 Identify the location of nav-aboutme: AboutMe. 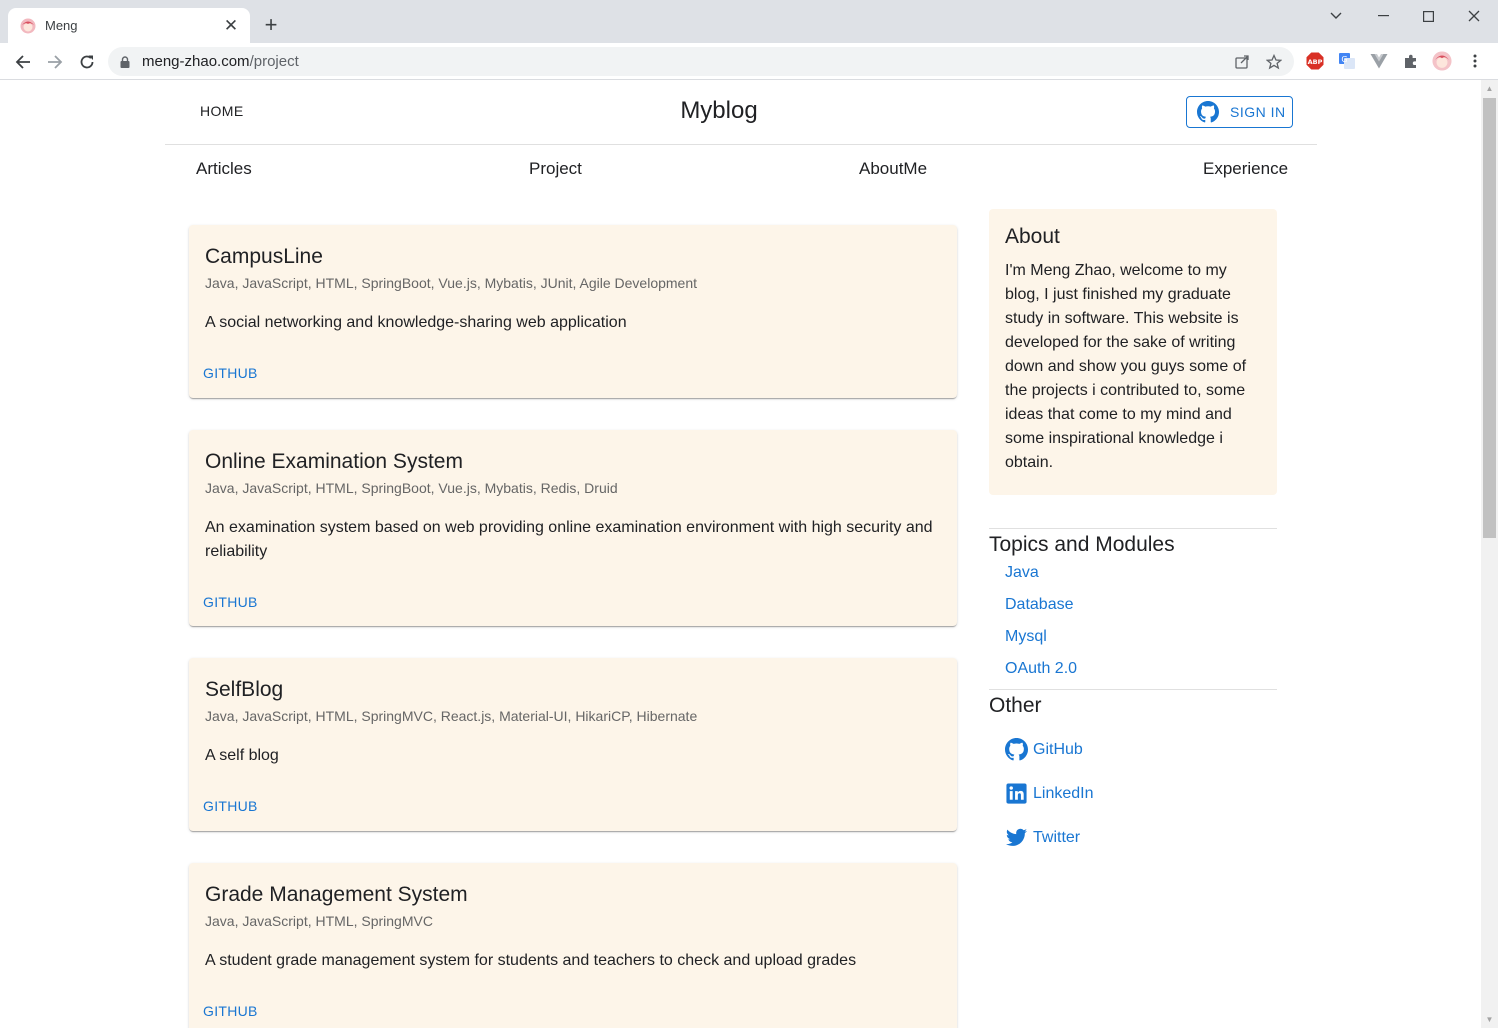
(893, 169).